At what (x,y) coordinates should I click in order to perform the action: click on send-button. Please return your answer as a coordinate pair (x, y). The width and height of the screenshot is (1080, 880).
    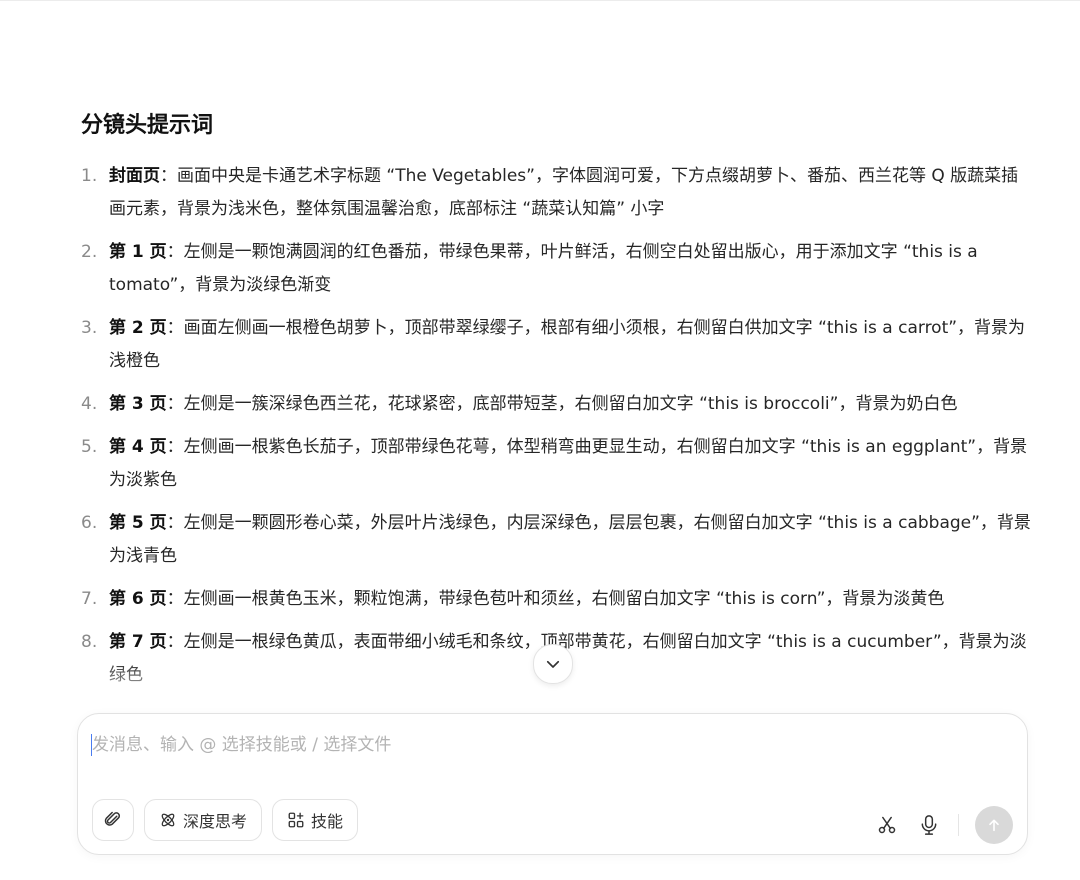
    Looking at the image, I should click on (994, 825).